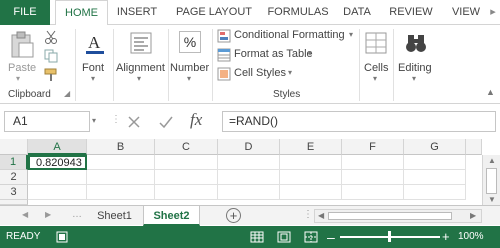  What do you see at coordinates (25, 214) in the screenshot?
I see `sheet-scroll-left-icon: ◀` at bounding box center [25, 214].